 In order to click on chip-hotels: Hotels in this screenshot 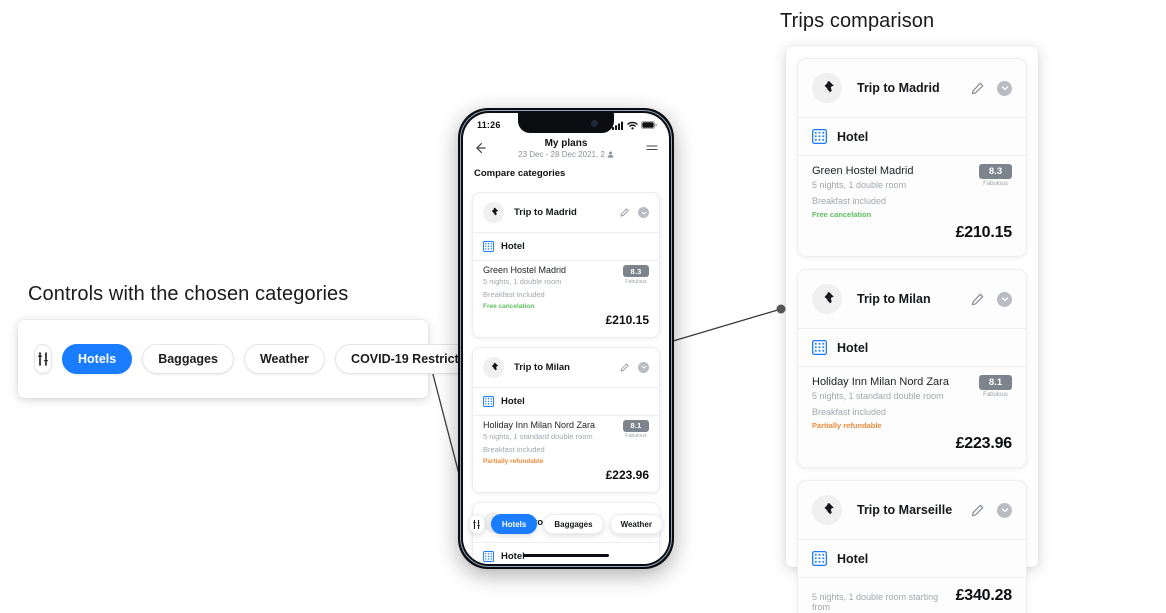, I will do `click(97, 359)`.